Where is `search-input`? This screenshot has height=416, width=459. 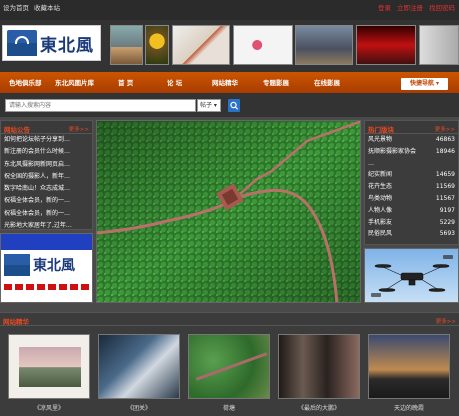 search-input is located at coordinates (100, 105).